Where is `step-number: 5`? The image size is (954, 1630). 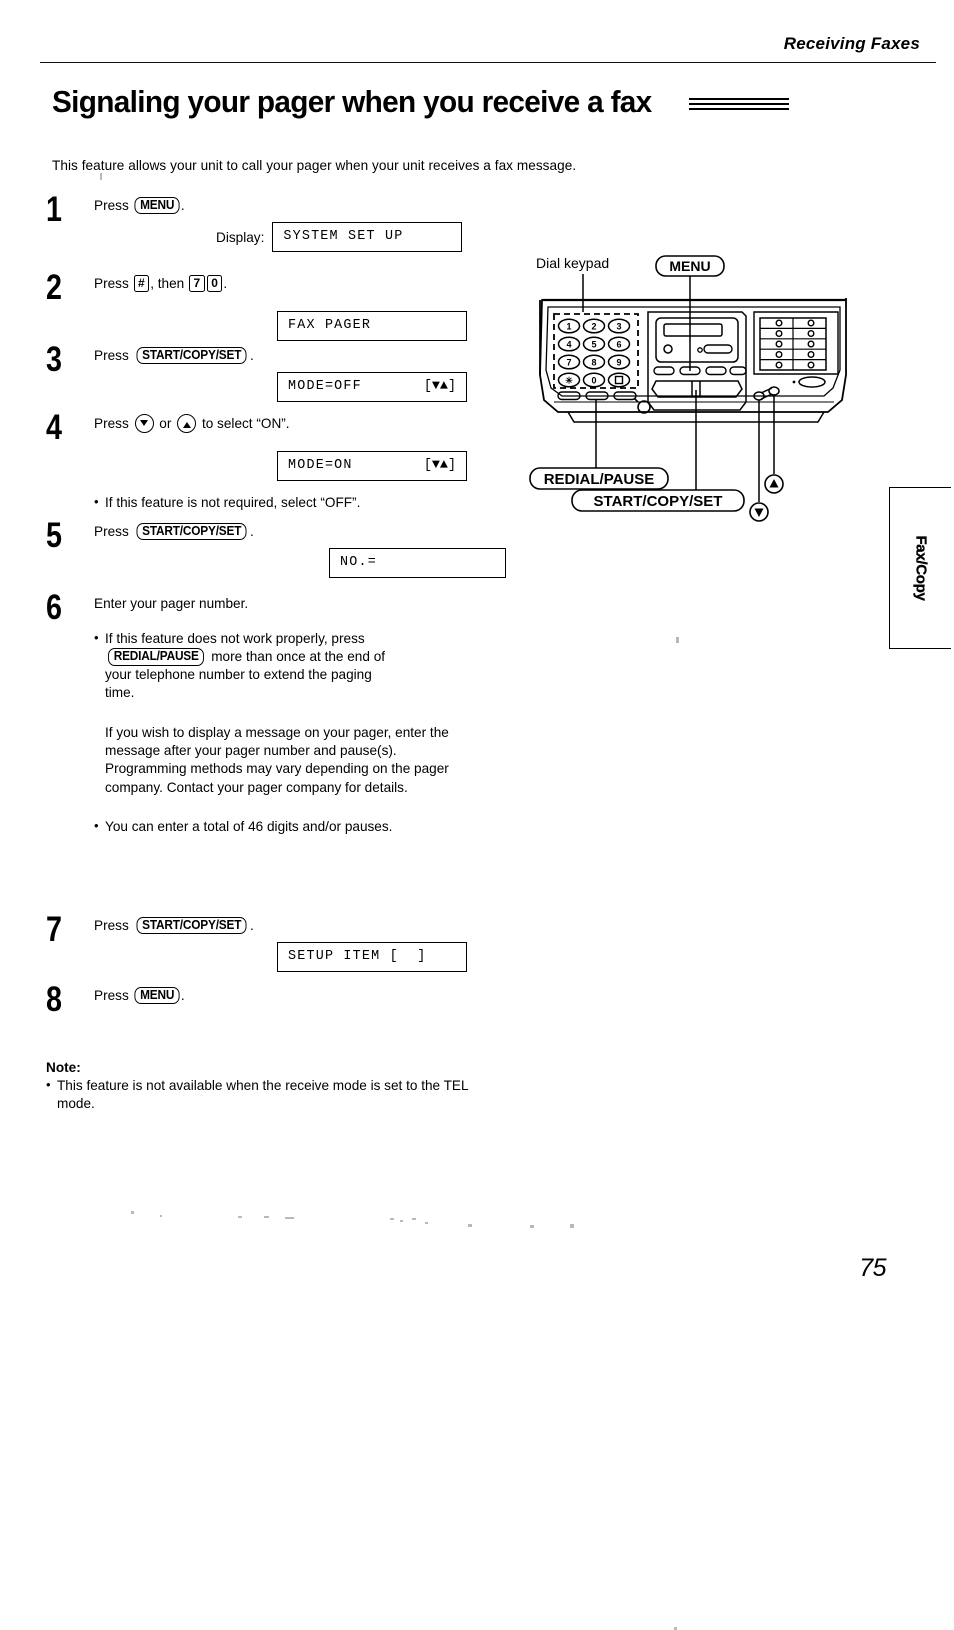
step-number: 5 is located at coordinates (54, 535).